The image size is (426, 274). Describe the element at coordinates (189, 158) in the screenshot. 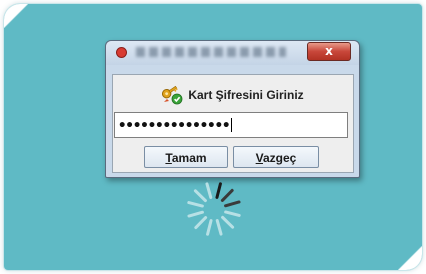

I see `ok-button-label: amam` at that location.